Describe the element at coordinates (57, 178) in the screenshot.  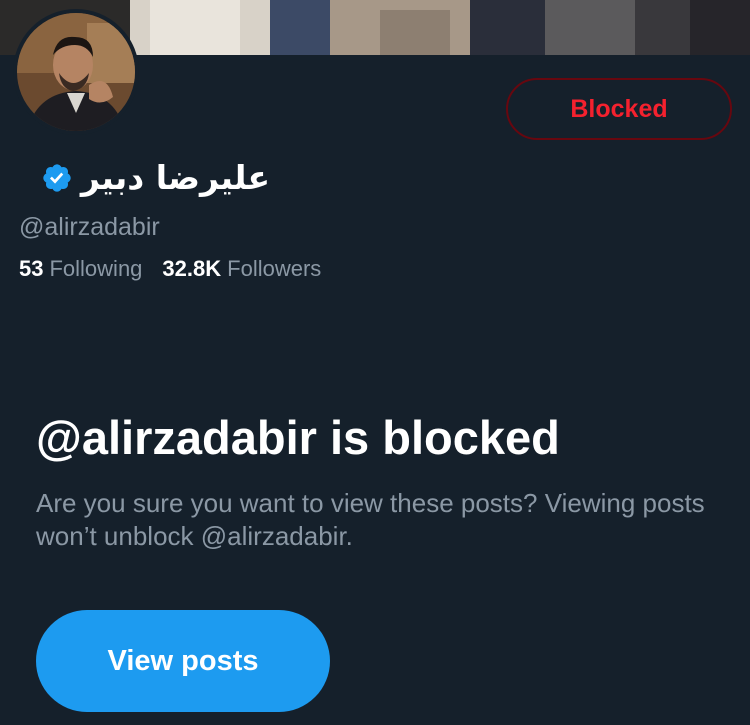
I see `verified-badge-icon` at that location.